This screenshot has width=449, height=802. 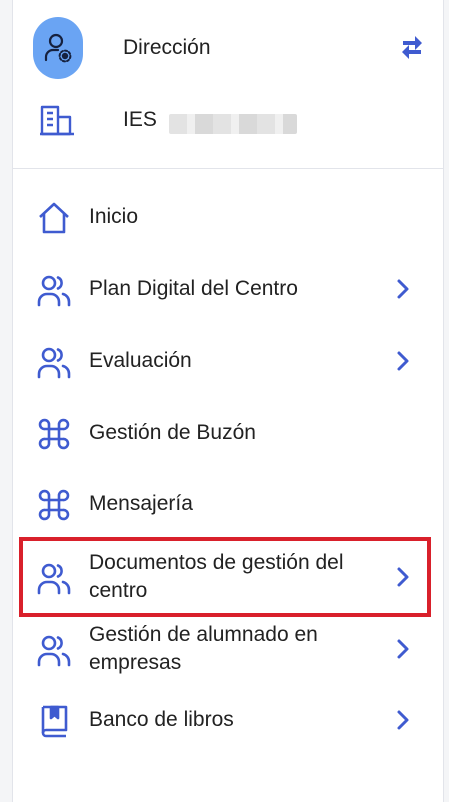 What do you see at coordinates (228, 217) in the screenshot?
I see `menu-item-inicio: Inicio` at bounding box center [228, 217].